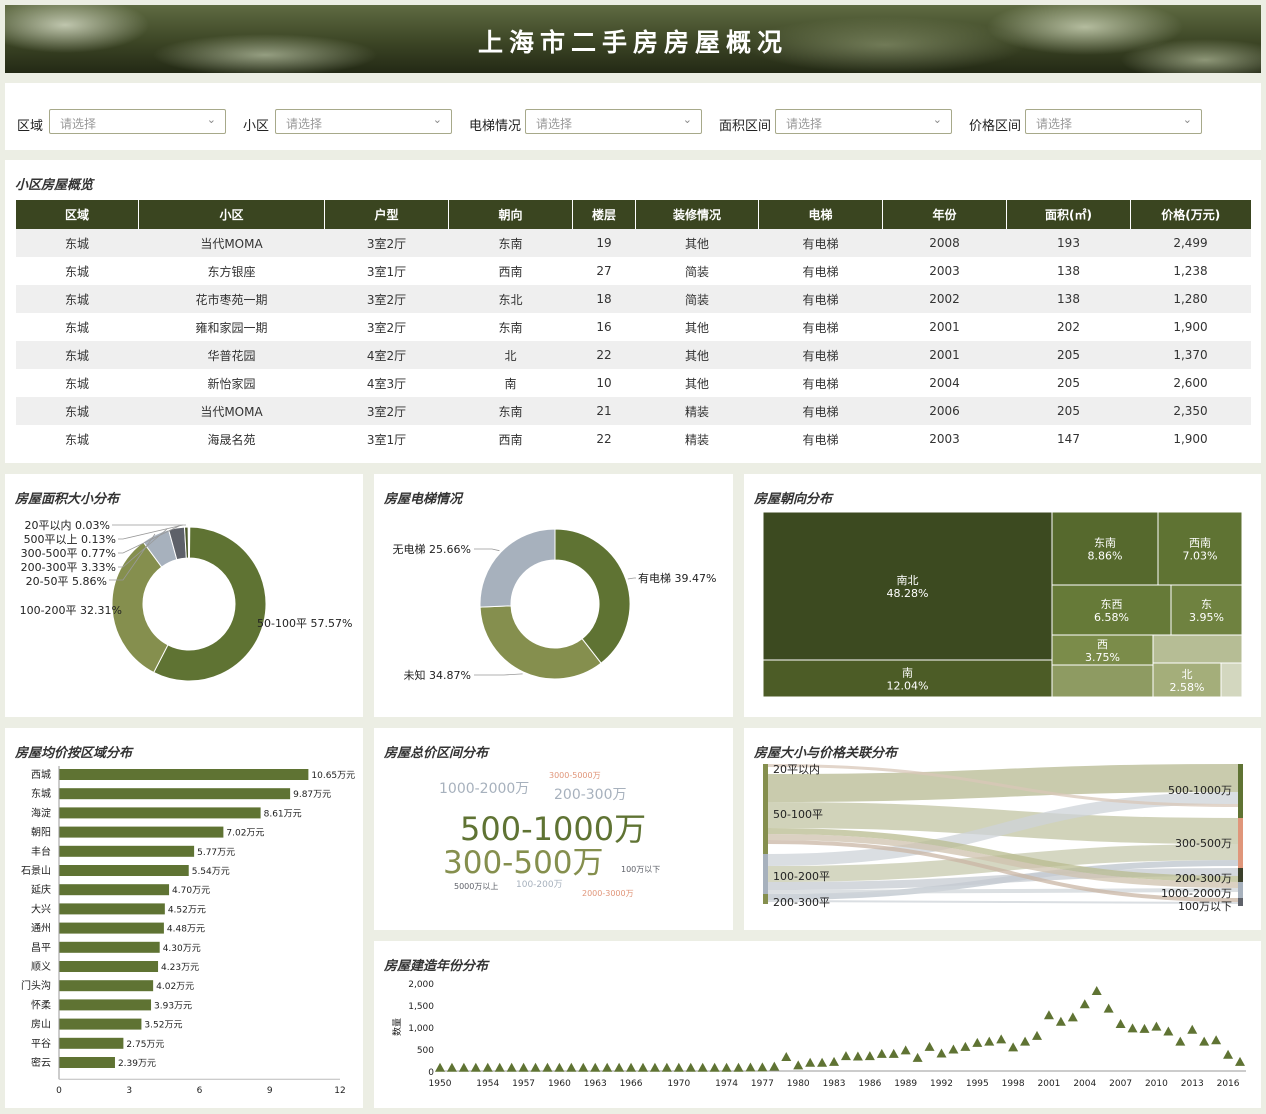 This screenshot has height=1114, width=1266. What do you see at coordinates (180, 968) in the screenshot?
I see `bar-value-label: 4.23万元` at bounding box center [180, 968].